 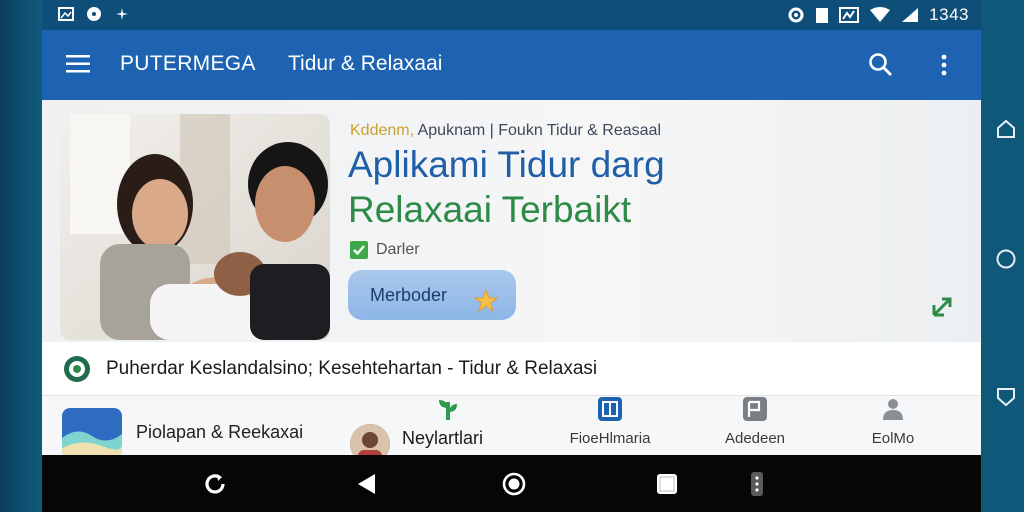 What do you see at coordinates (893, 425) in the screenshot?
I see `nav-item-profile: EolMo` at bounding box center [893, 425].